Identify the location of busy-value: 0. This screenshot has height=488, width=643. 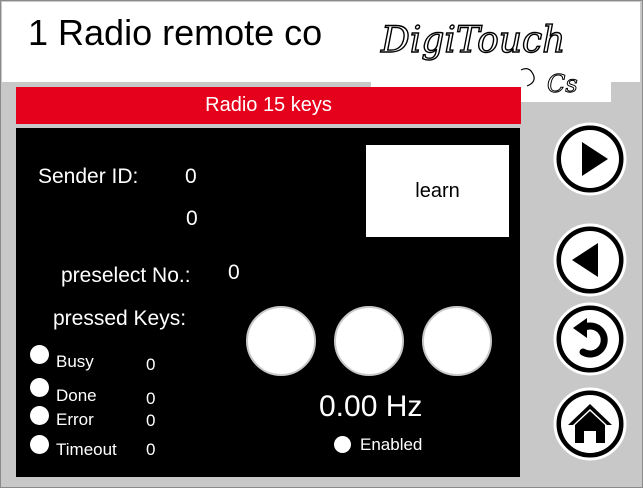
(151, 364).